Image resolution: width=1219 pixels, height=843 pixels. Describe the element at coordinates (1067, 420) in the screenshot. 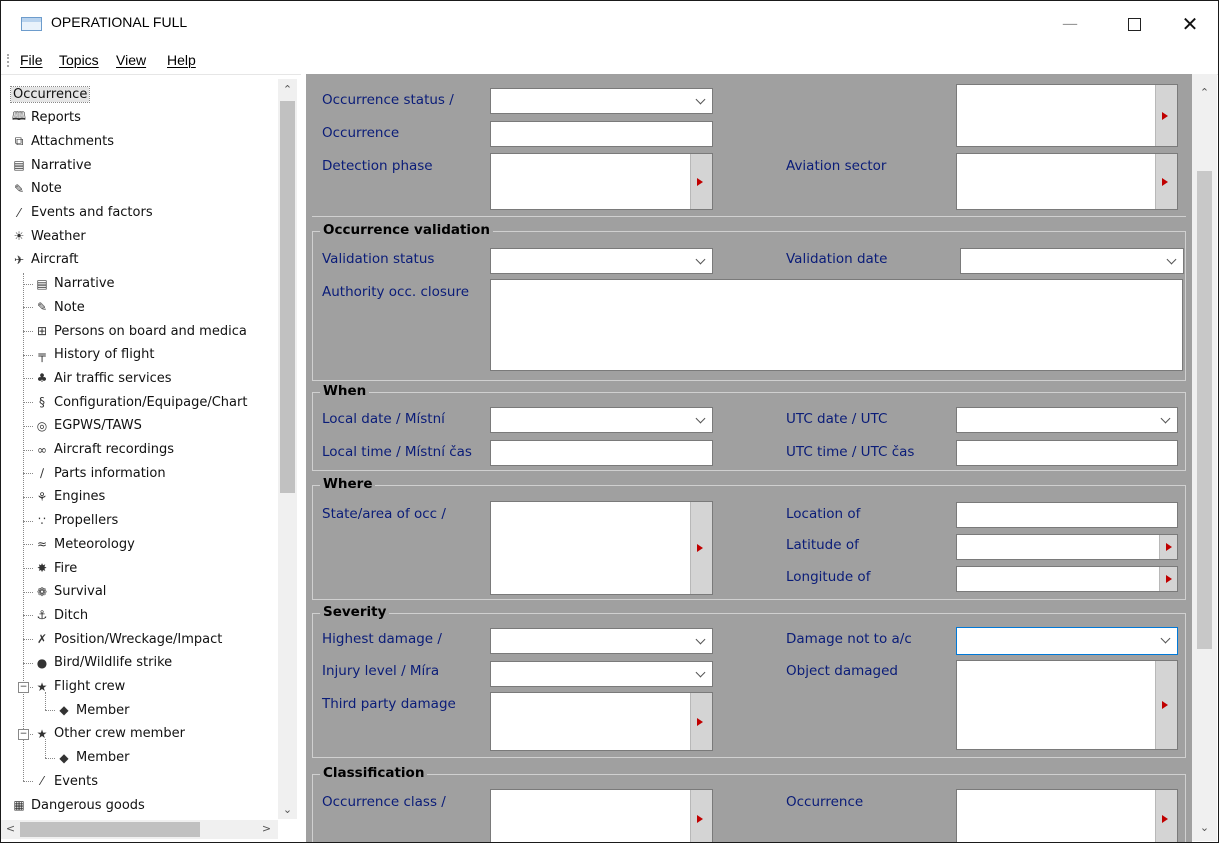

I see `utc-date-select` at that location.